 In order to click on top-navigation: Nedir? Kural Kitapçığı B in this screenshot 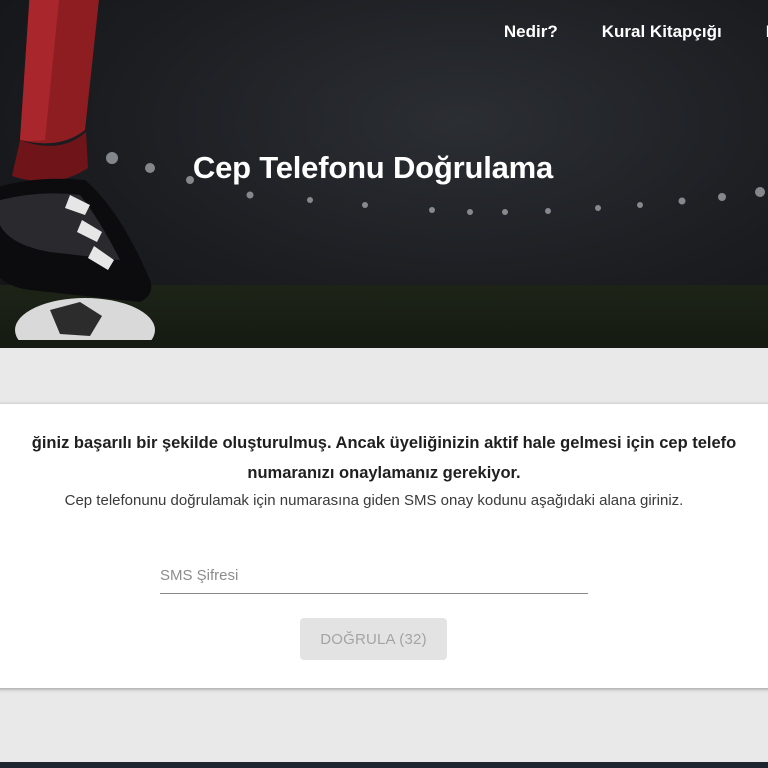, I will do `click(636, 32)`.